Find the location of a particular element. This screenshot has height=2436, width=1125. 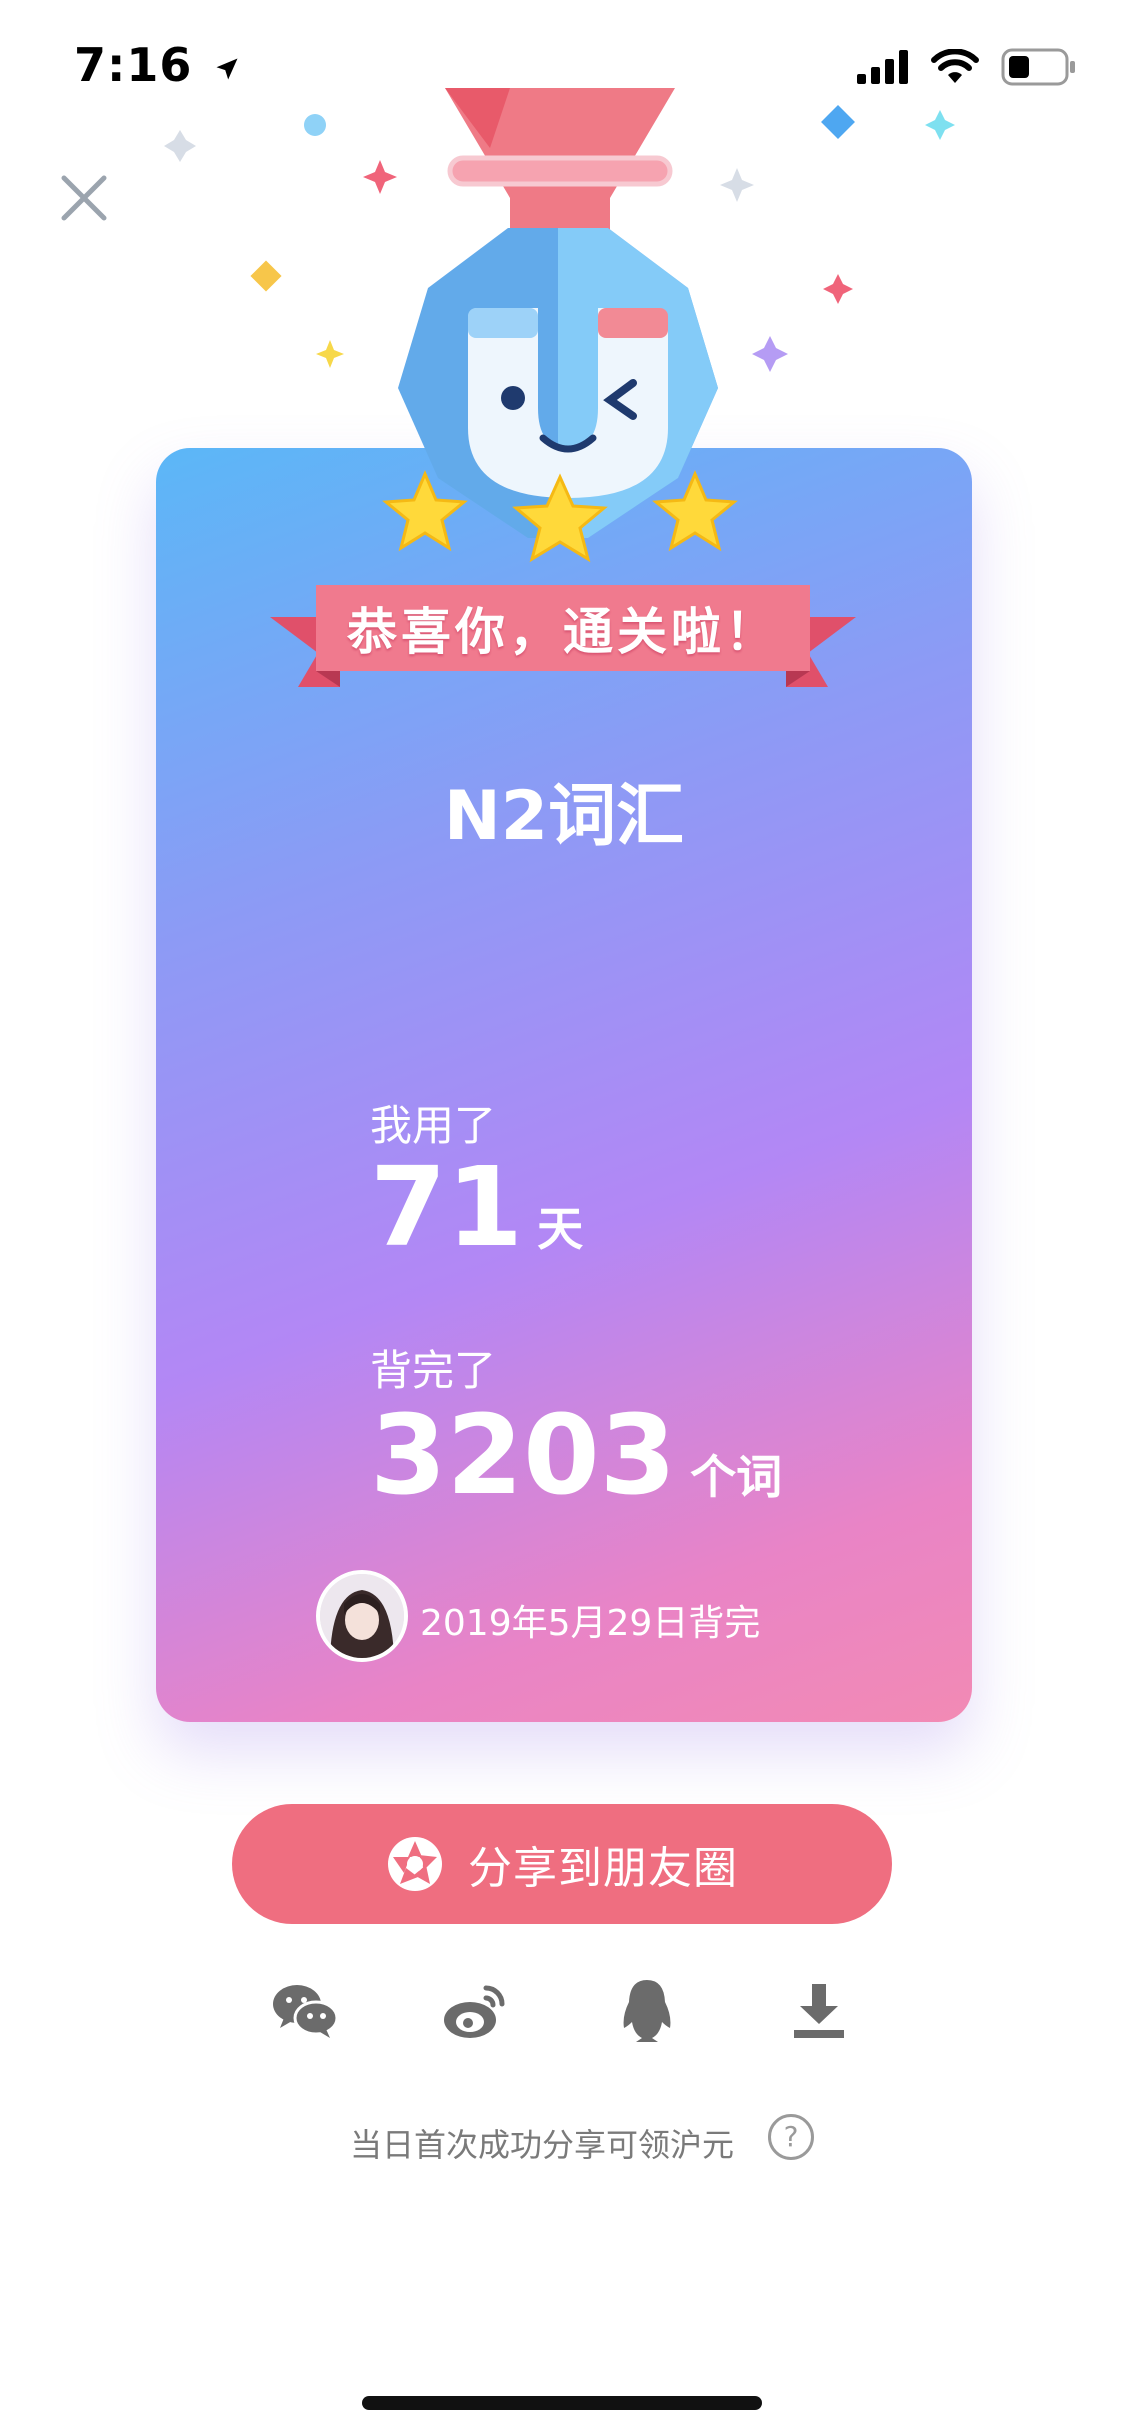

wechat-icon is located at coordinates (305, 2011).